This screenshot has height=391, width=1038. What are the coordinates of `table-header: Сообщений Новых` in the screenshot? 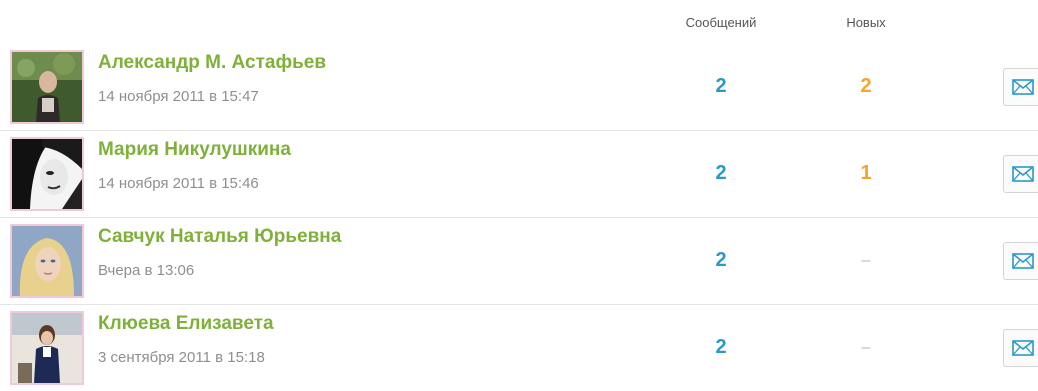 It's located at (519, 22).